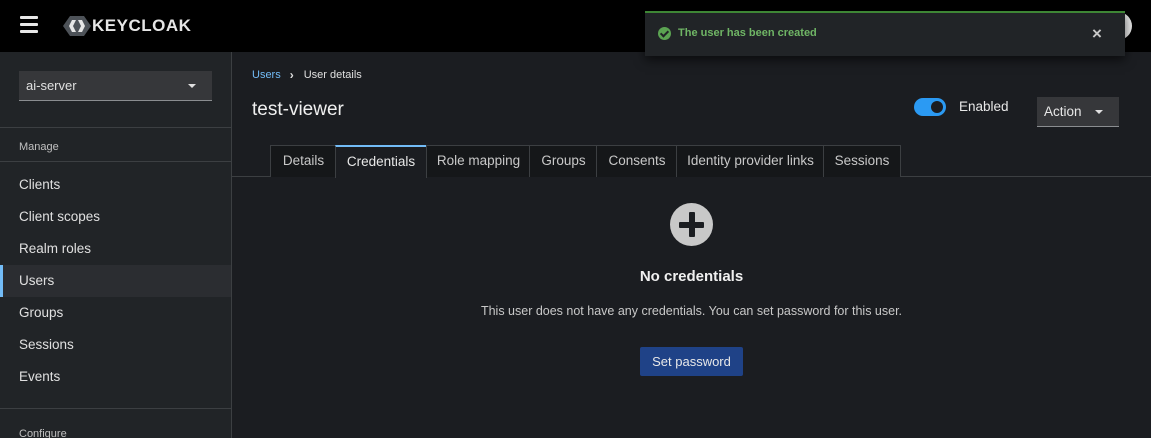  Describe the element at coordinates (115, 345) in the screenshot. I see `sidebar-item-sessions: Sessions` at that location.